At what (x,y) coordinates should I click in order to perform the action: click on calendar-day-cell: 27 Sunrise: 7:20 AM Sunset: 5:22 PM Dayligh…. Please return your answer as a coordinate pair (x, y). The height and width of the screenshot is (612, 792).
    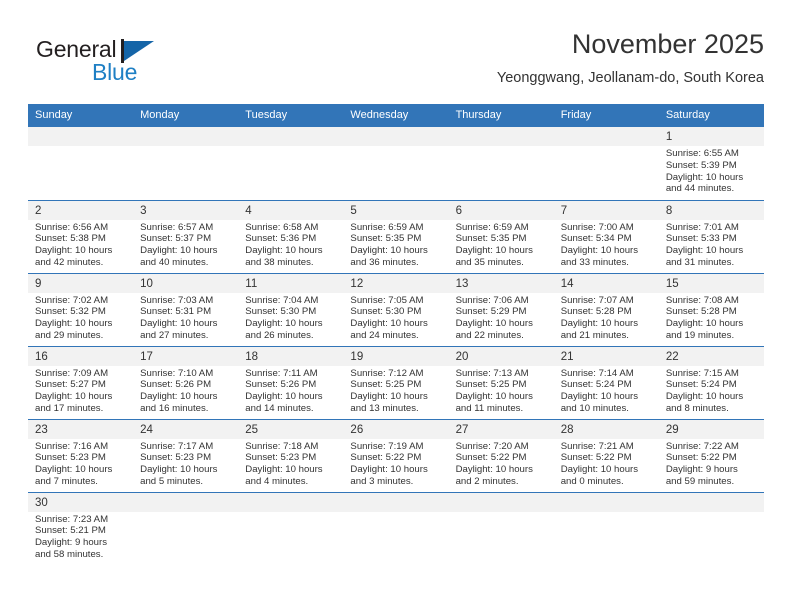
    Looking at the image, I should click on (501, 455).